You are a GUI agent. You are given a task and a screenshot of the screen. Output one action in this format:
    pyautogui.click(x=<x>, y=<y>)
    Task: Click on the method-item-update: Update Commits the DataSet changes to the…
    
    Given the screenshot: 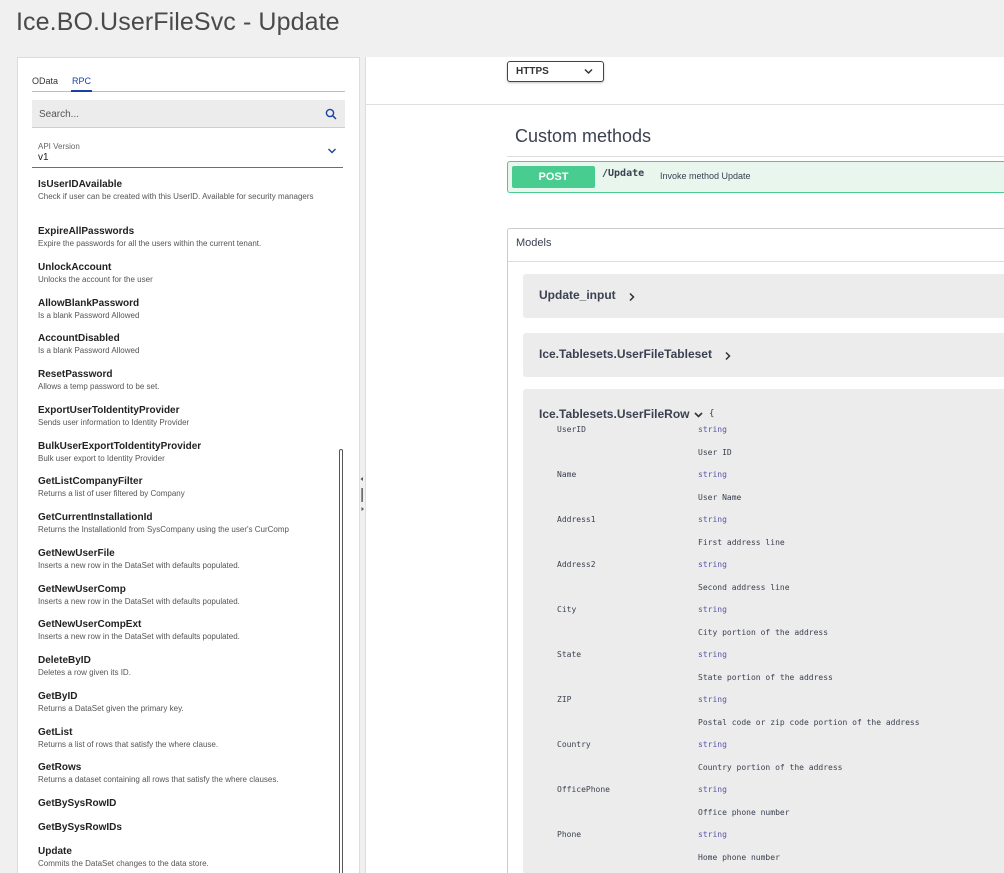 What is the action you would take?
    pyautogui.click(x=188, y=859)
    